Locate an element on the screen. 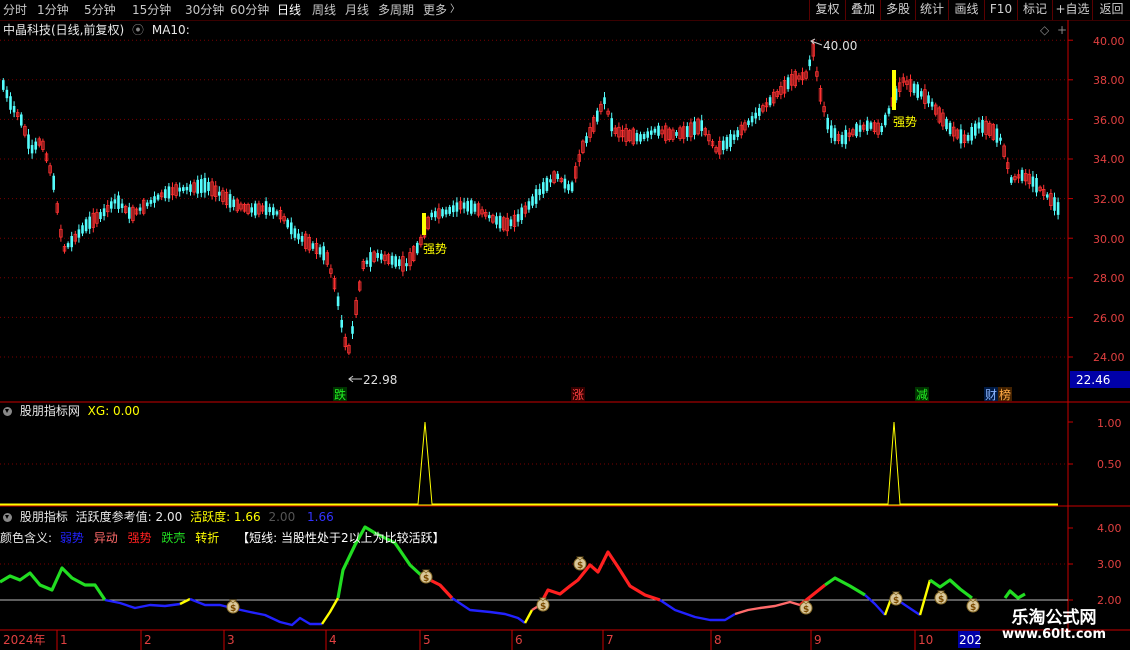 The image size is (1130, 650). add-watchlist-button: +自选 is located at coordinates (1072, 10).